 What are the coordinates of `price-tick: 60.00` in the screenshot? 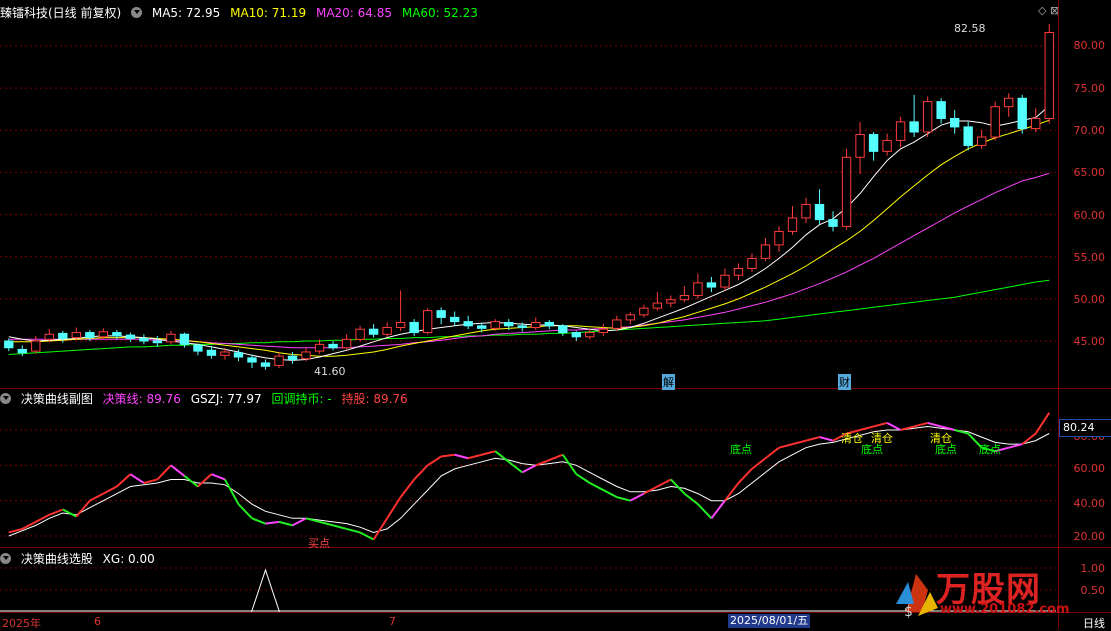 It's located at (1089, 215).